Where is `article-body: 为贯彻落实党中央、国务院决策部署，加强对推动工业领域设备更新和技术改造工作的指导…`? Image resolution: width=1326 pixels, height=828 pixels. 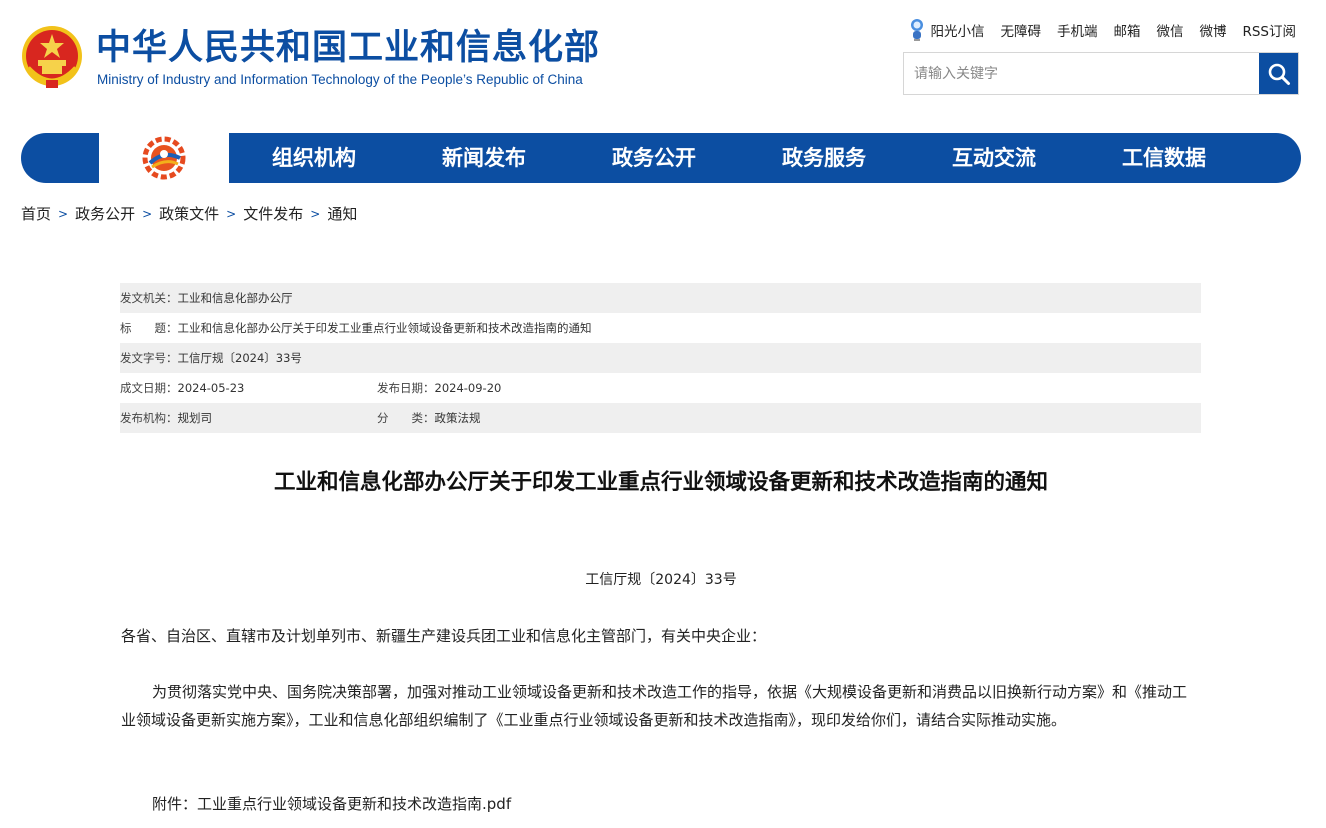
article-body: 为贯彻落实党中央、国务院决策部署，加强对推动工业领域设备更新和技术改造工作的指导… is located at coordinates (654, 706).